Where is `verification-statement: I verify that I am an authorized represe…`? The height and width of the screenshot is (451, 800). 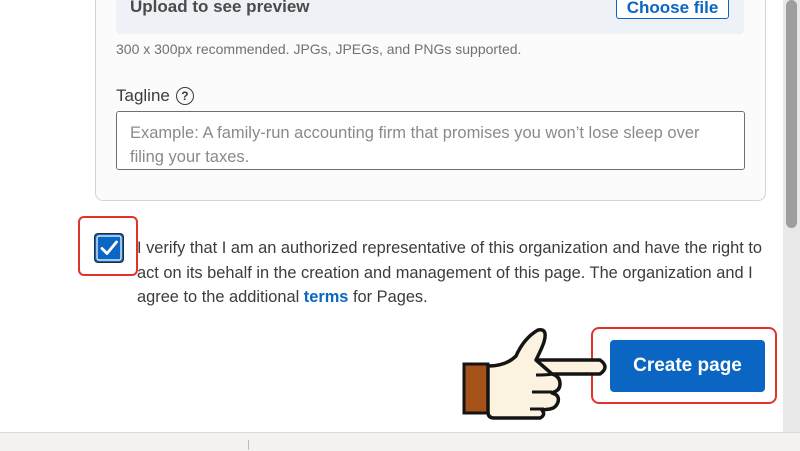
verification-statement: I verify that I am an authorized represe… is located at coordinates (457, 273).